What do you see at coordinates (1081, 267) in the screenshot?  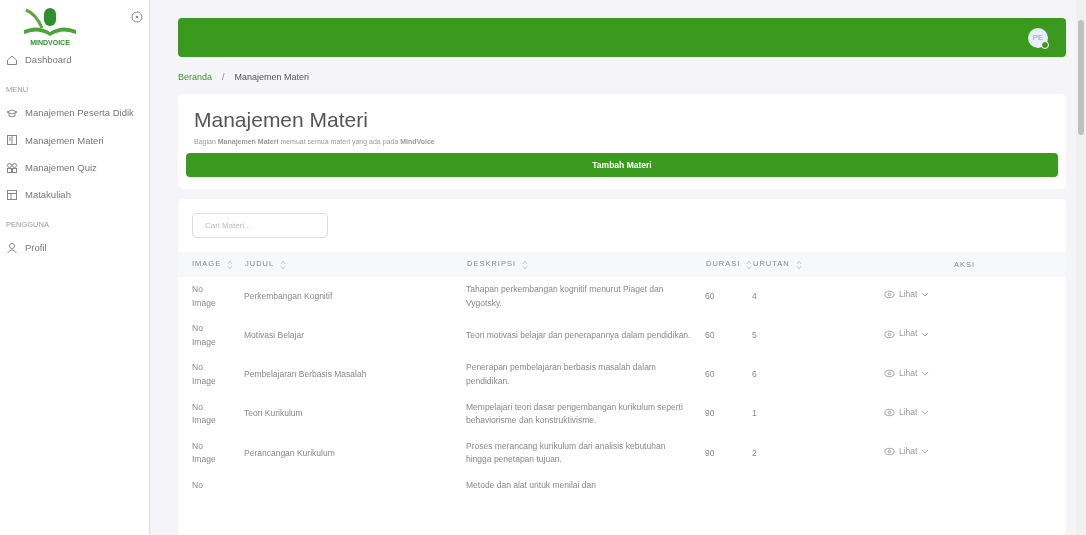 I see `scrollbar` at bounding box center [1081, 267].